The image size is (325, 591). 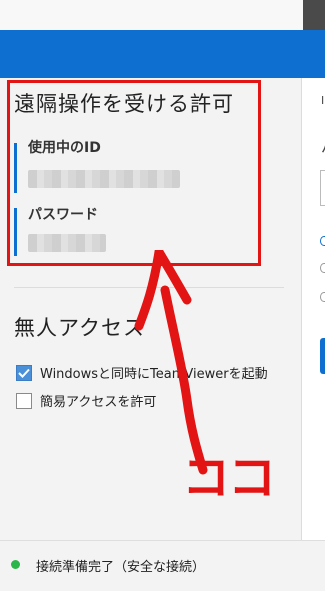 What do you see at coordinates (24, 400) in the screenshot?
I see `easy-access-checkbox` at bounding box center [24, 400].